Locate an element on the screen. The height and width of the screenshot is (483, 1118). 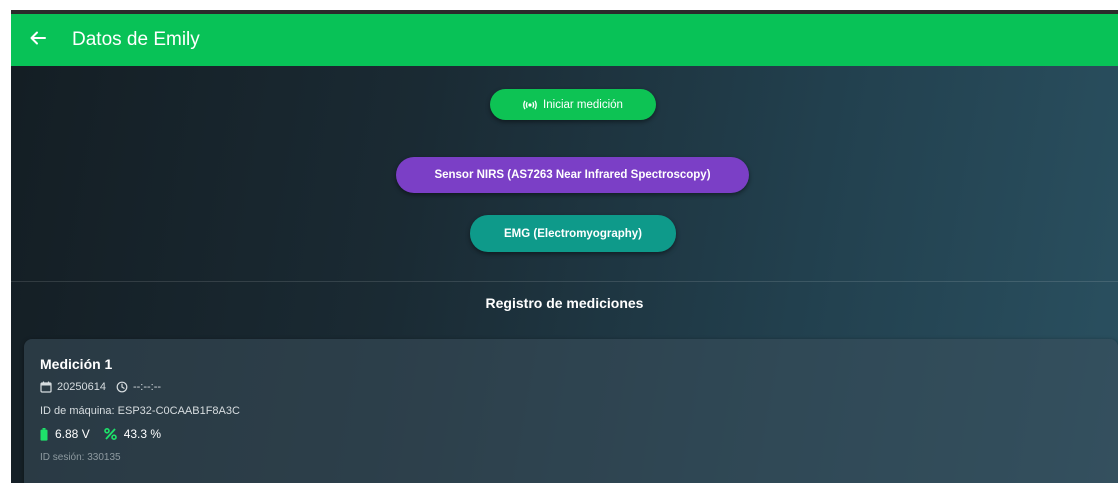
measurement-date: 20250614 is located at coordinates (81, 387).